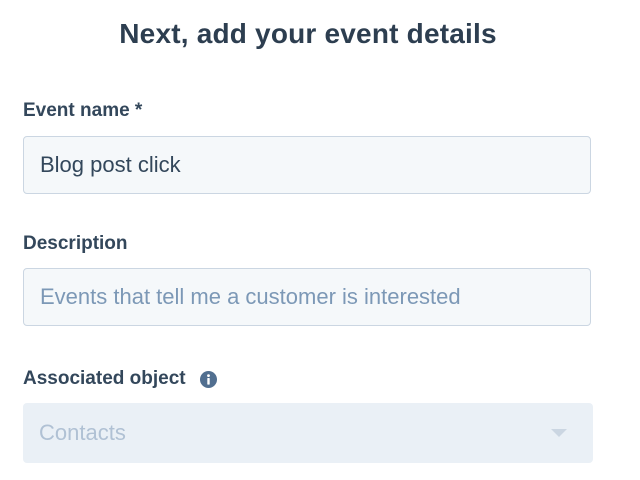  I want to click on description-input, so click(307, 297).